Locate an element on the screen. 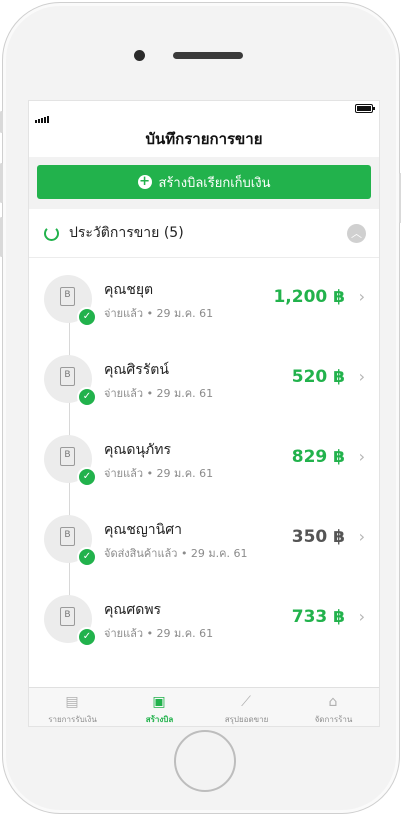 This screenshot has width=401, height=816. customer-name: คุณดนุภัทร is located at coordinates (137, 450).